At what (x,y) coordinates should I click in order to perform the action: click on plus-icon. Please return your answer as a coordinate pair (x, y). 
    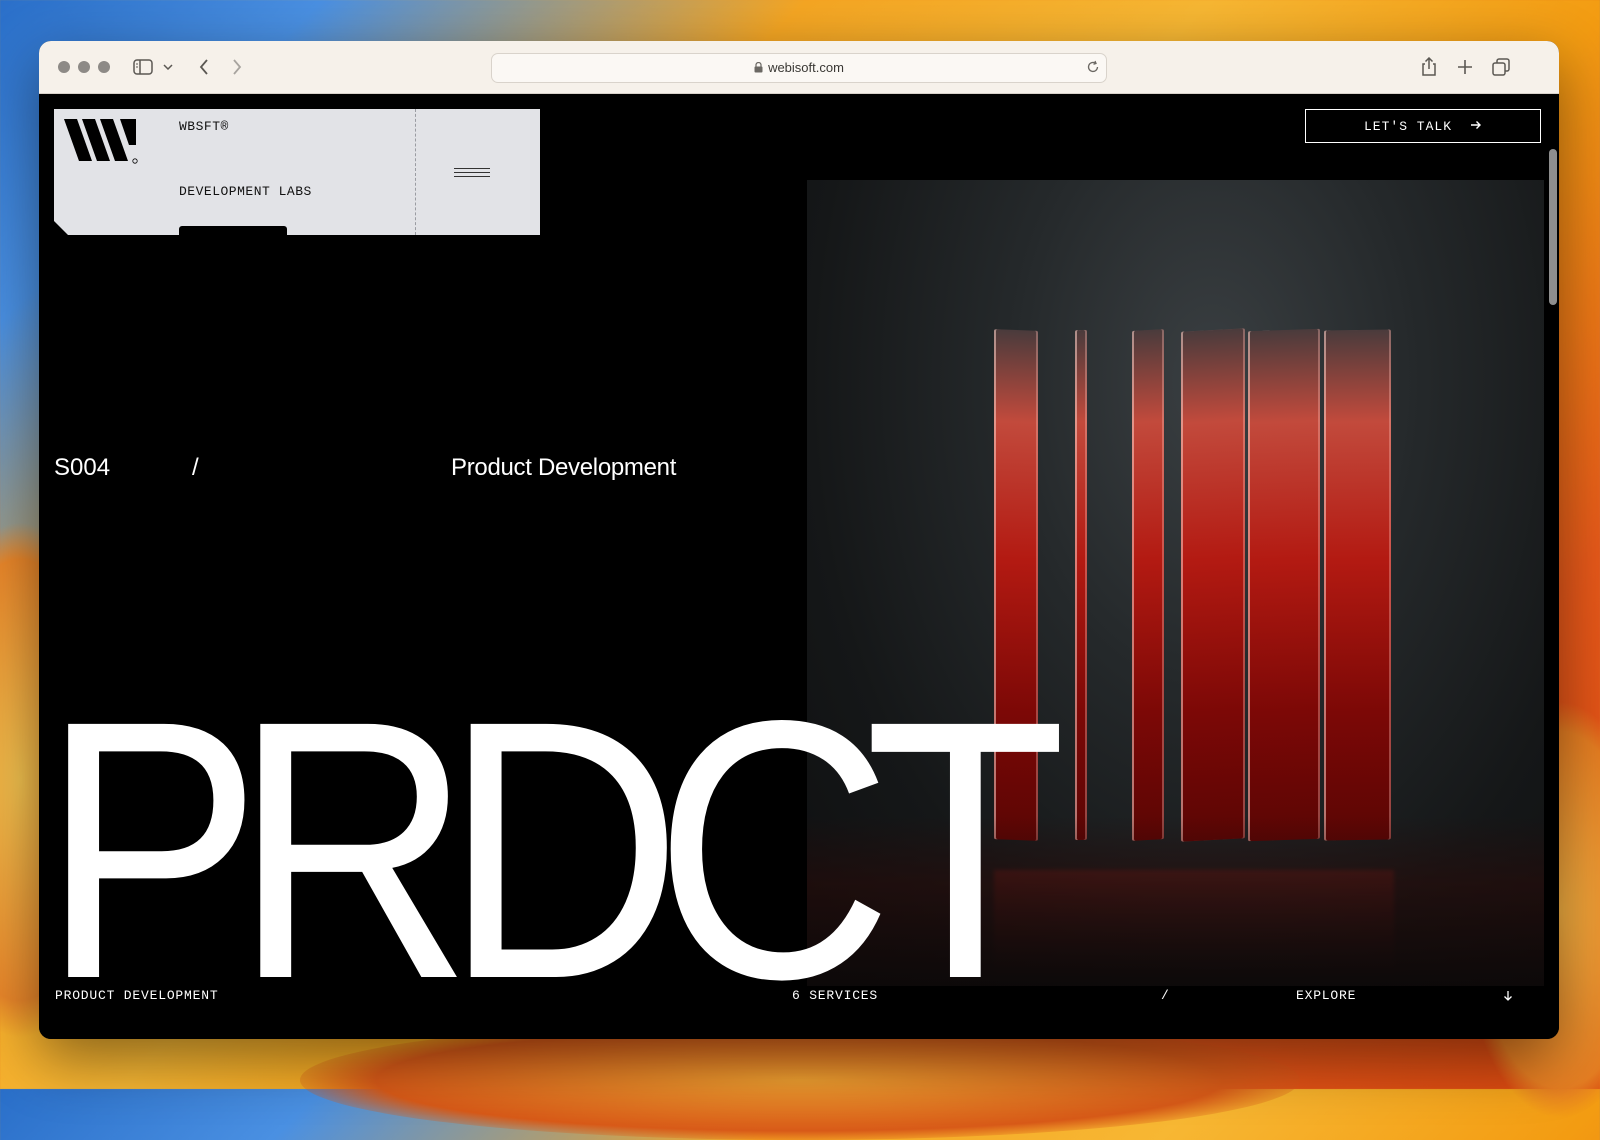
    Looking at the image, I should click on (1465, 67).